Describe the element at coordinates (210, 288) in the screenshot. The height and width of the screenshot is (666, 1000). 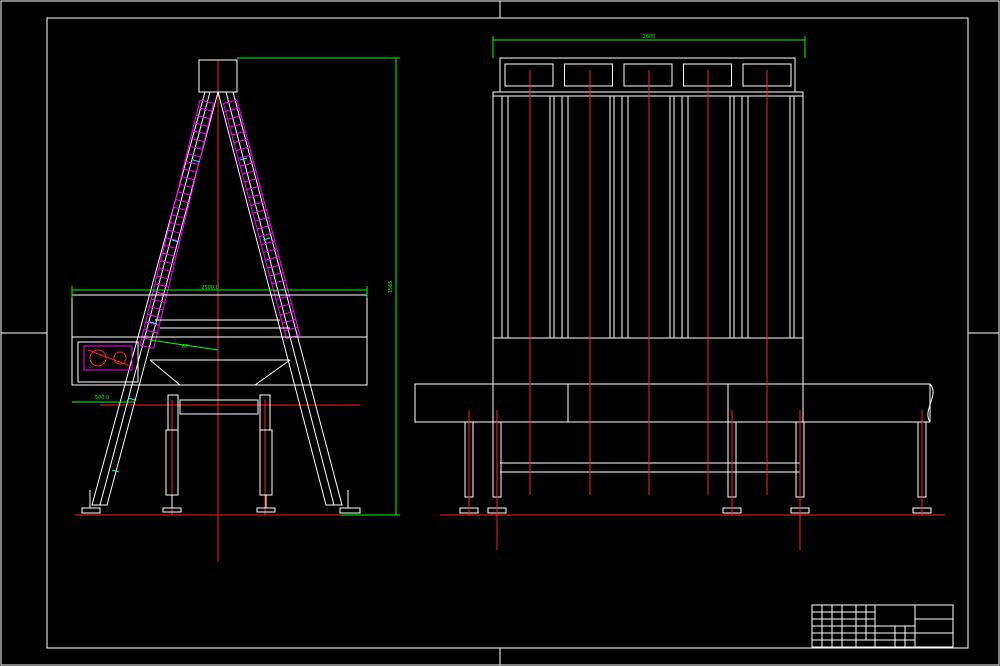
I see `dim-hopper-width: 2500.0` at that location.